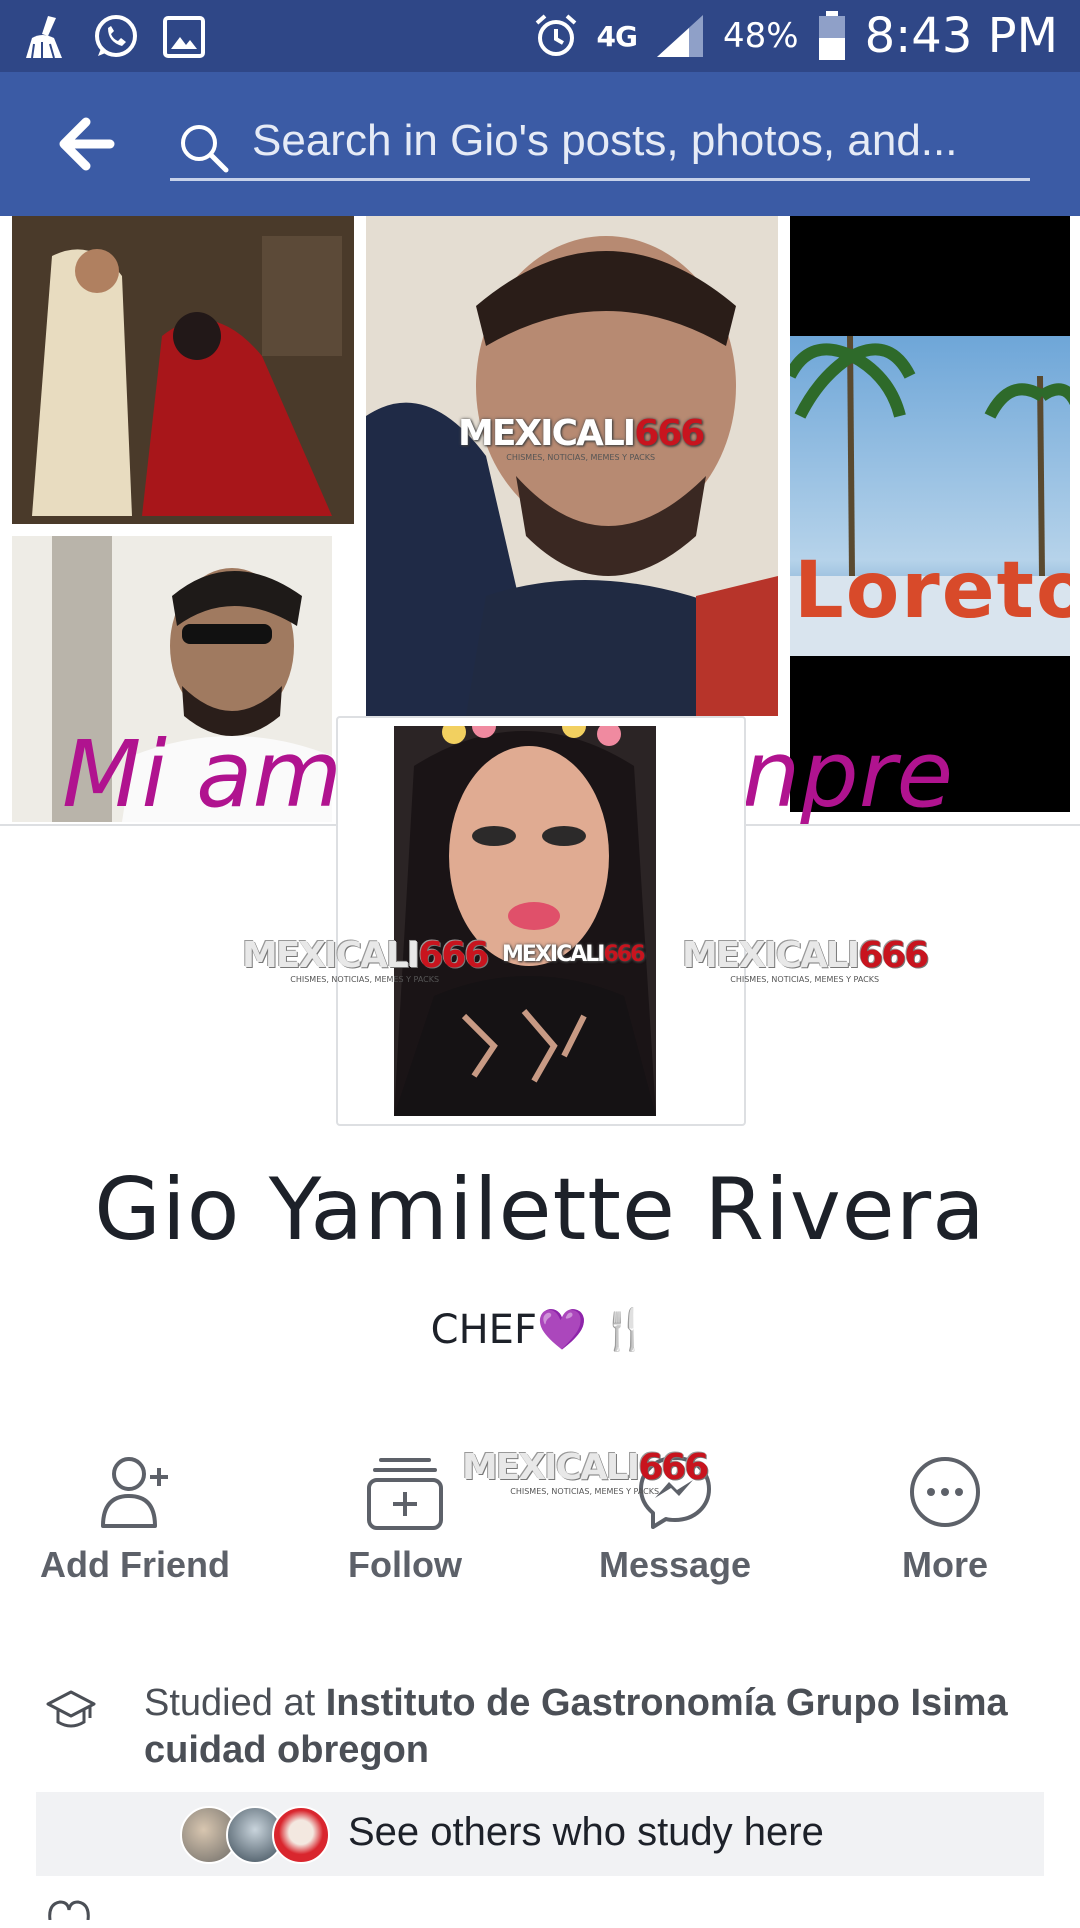 The height and width of the screenshot is (1928, 1080). I want to click on fork-knife-icon: 🍴, so click(624, 1330).